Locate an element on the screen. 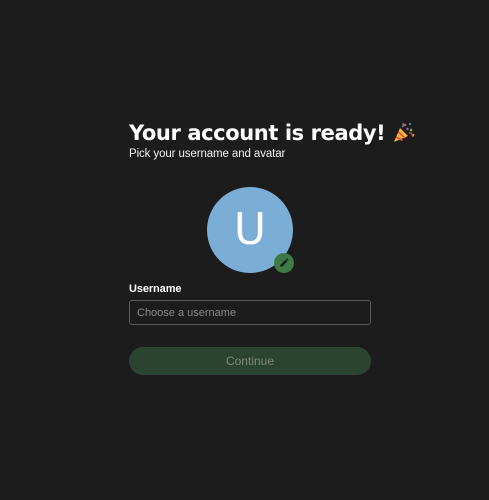  avatar-container: U is located at coordinates (250, 230).